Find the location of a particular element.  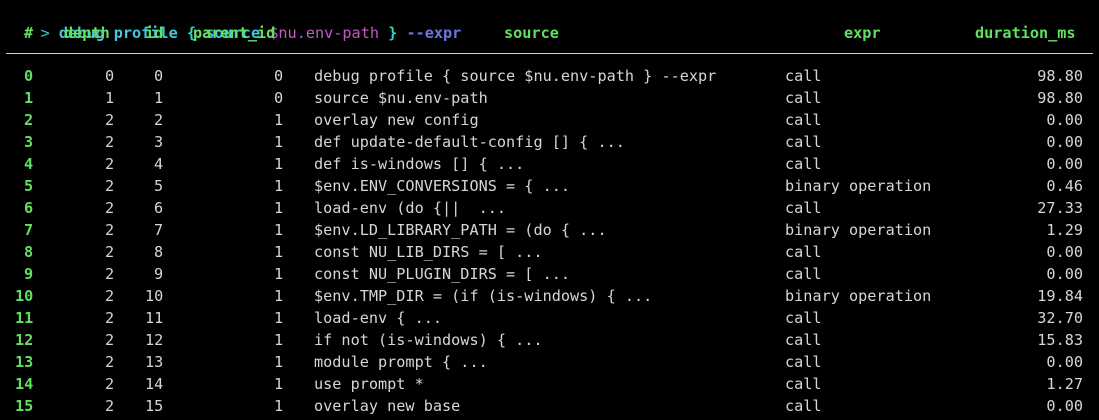

table-row: 6 2 6 1 load-env (do {|| ... call 27.33 is located at coordinates (549, 208).